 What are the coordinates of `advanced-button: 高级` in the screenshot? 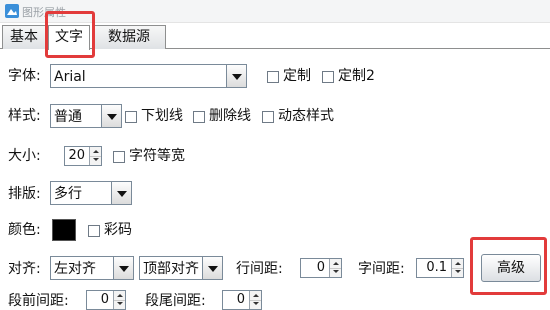 It's located at (511, 268).